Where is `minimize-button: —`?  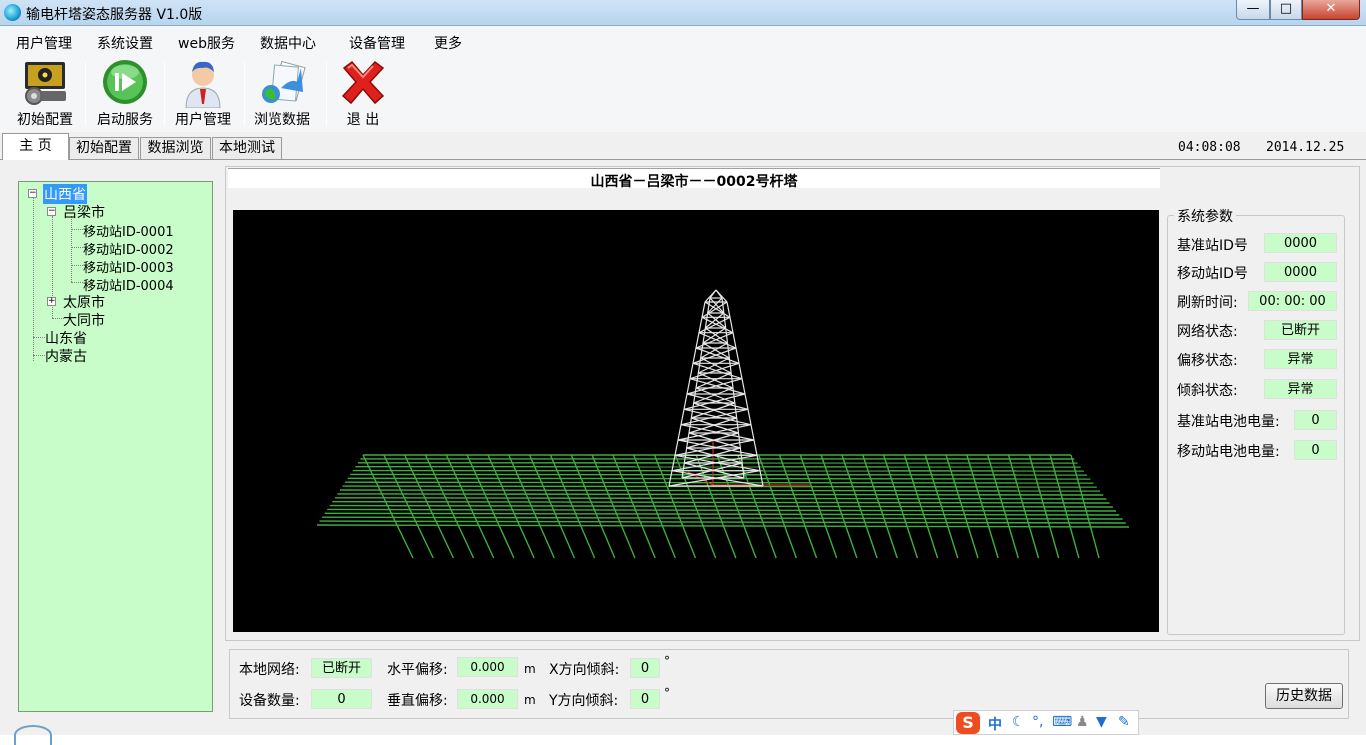 minimize-button: — is located at coordinates (1253, 10).